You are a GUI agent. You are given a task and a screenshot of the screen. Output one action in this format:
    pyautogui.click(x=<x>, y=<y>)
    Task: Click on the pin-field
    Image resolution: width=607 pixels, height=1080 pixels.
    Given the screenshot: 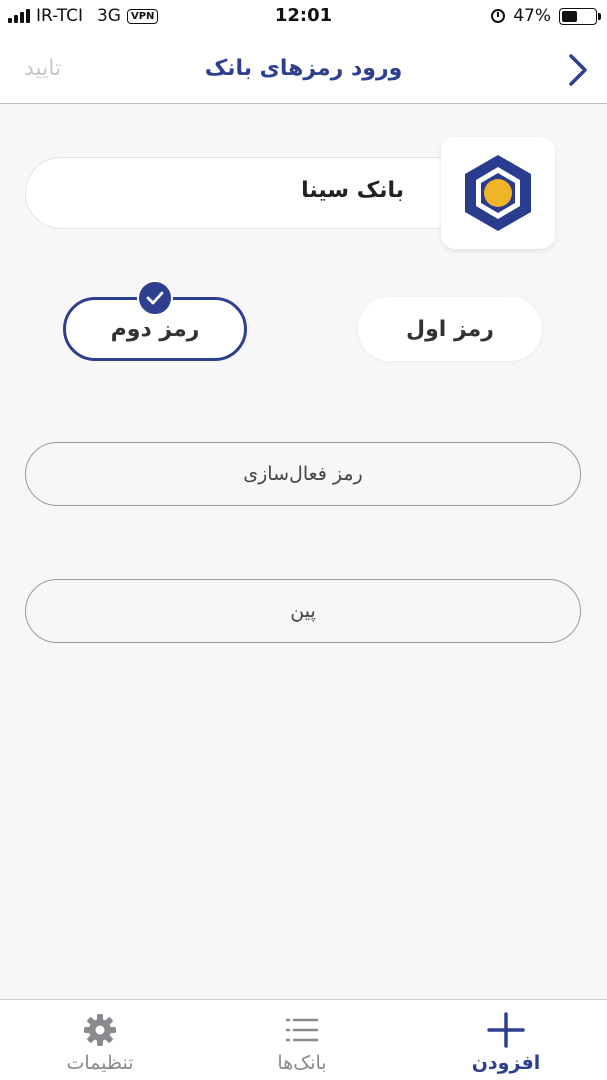 What is the action you would take?
    pyautogui.click(x=303, y=611)
    